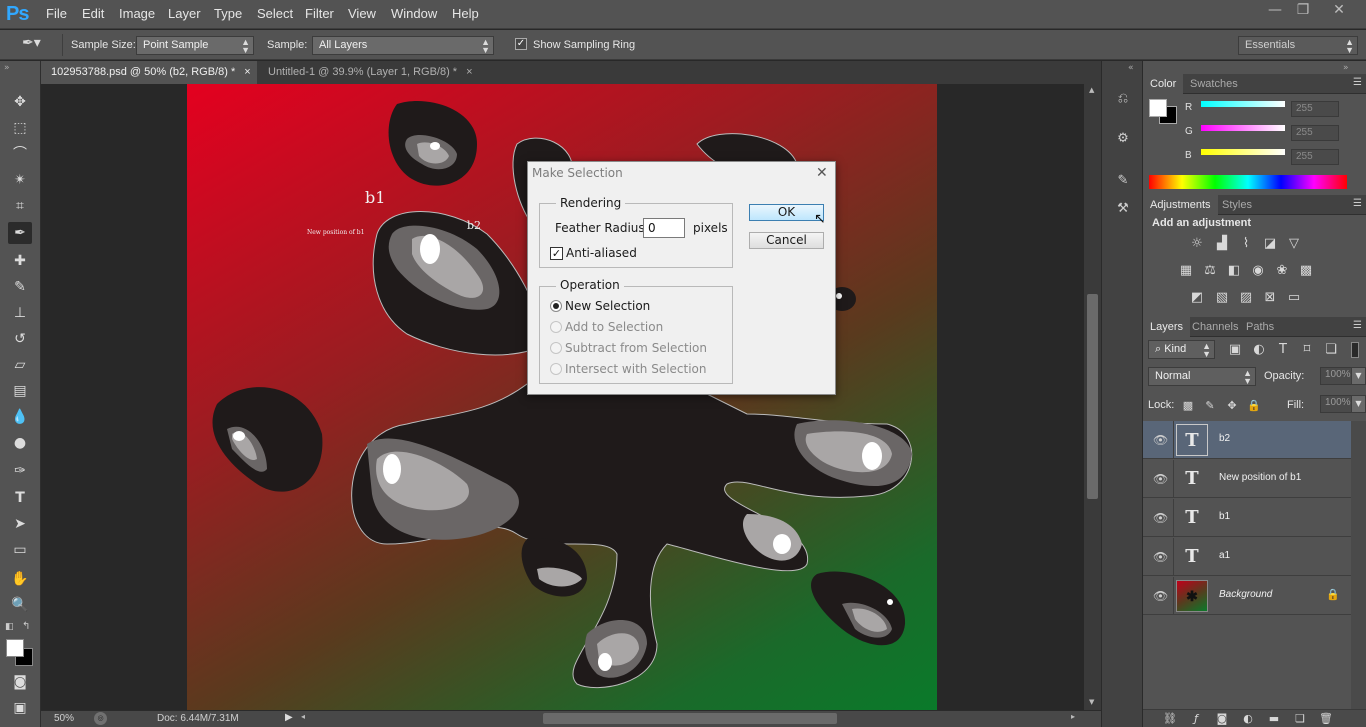 The height and width of the screenshot is (727, 1366). I want to click on filter-type-icon: T, so click(1283, 350).